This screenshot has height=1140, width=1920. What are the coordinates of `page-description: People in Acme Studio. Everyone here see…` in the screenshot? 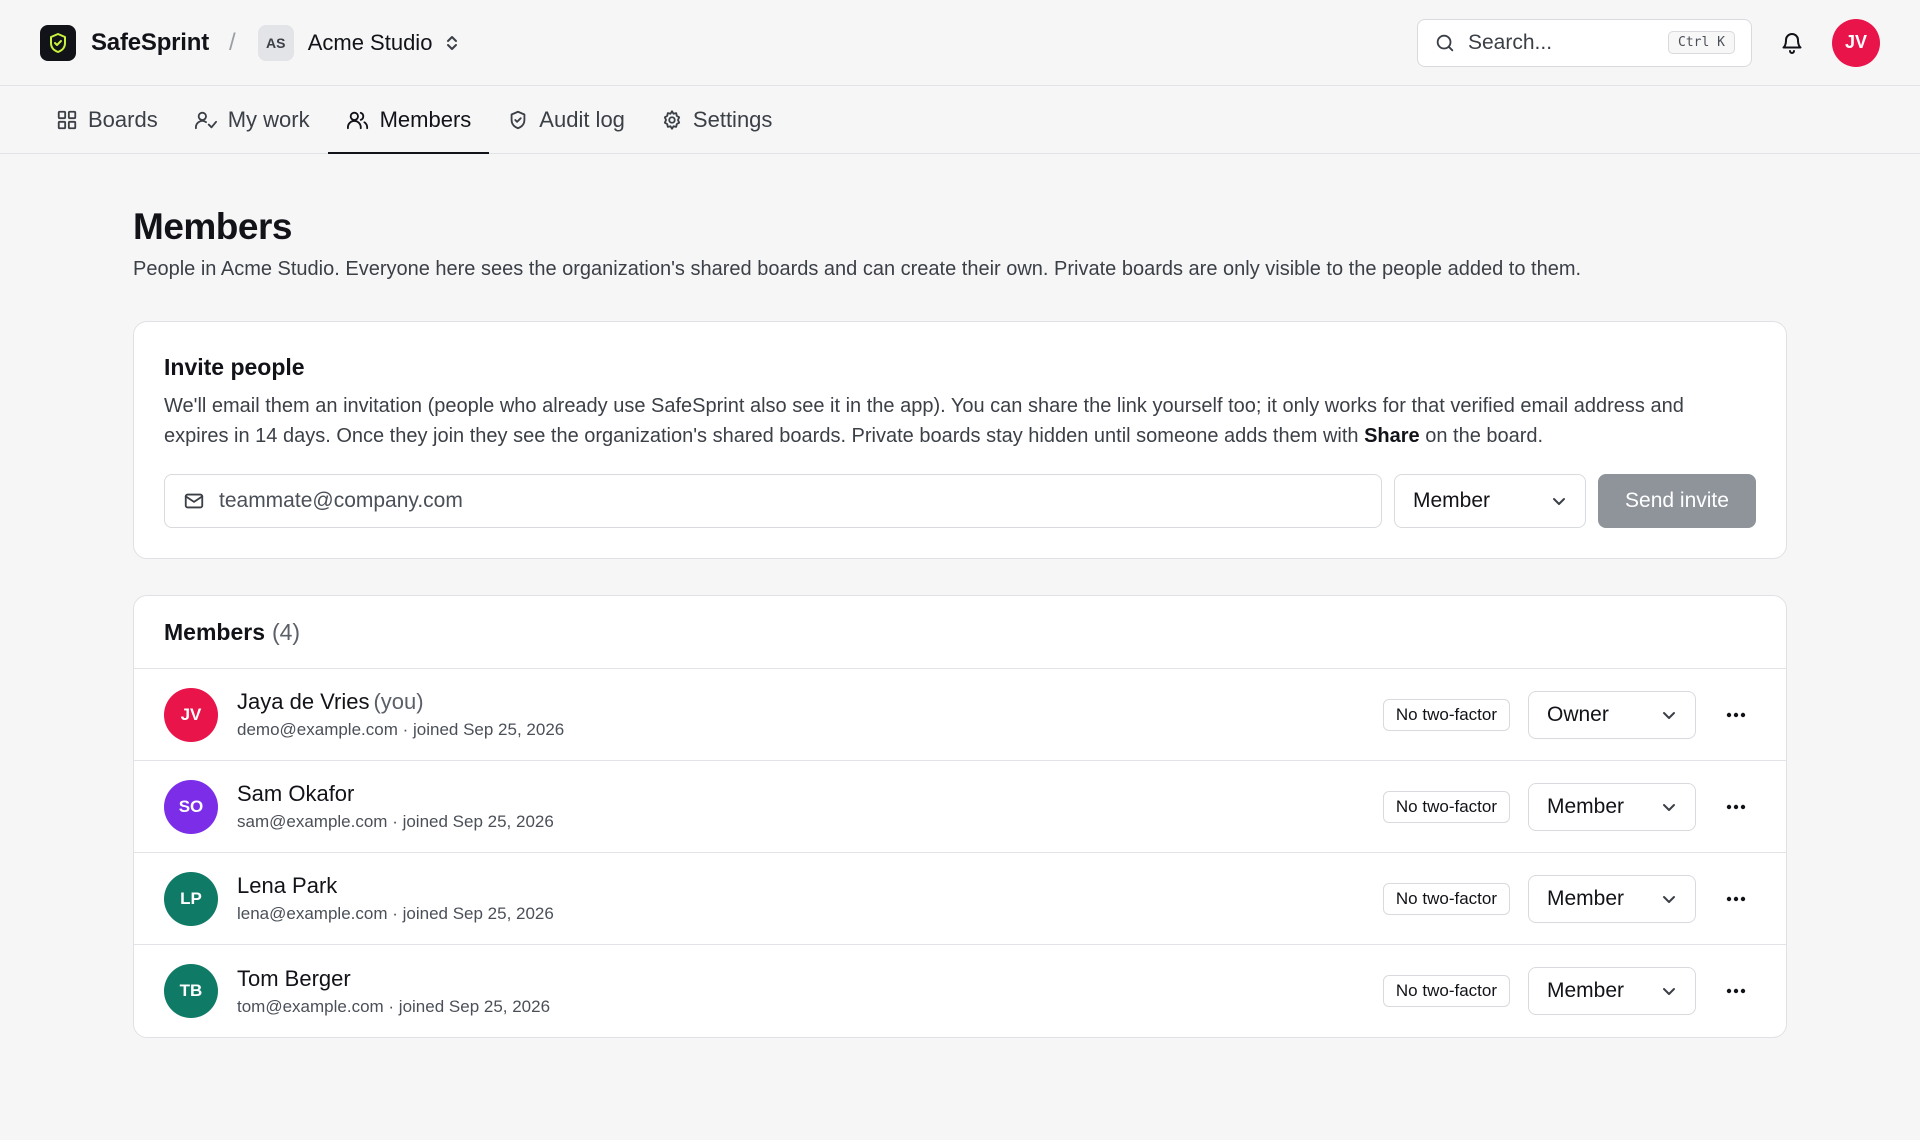 It's located at (857, 269).